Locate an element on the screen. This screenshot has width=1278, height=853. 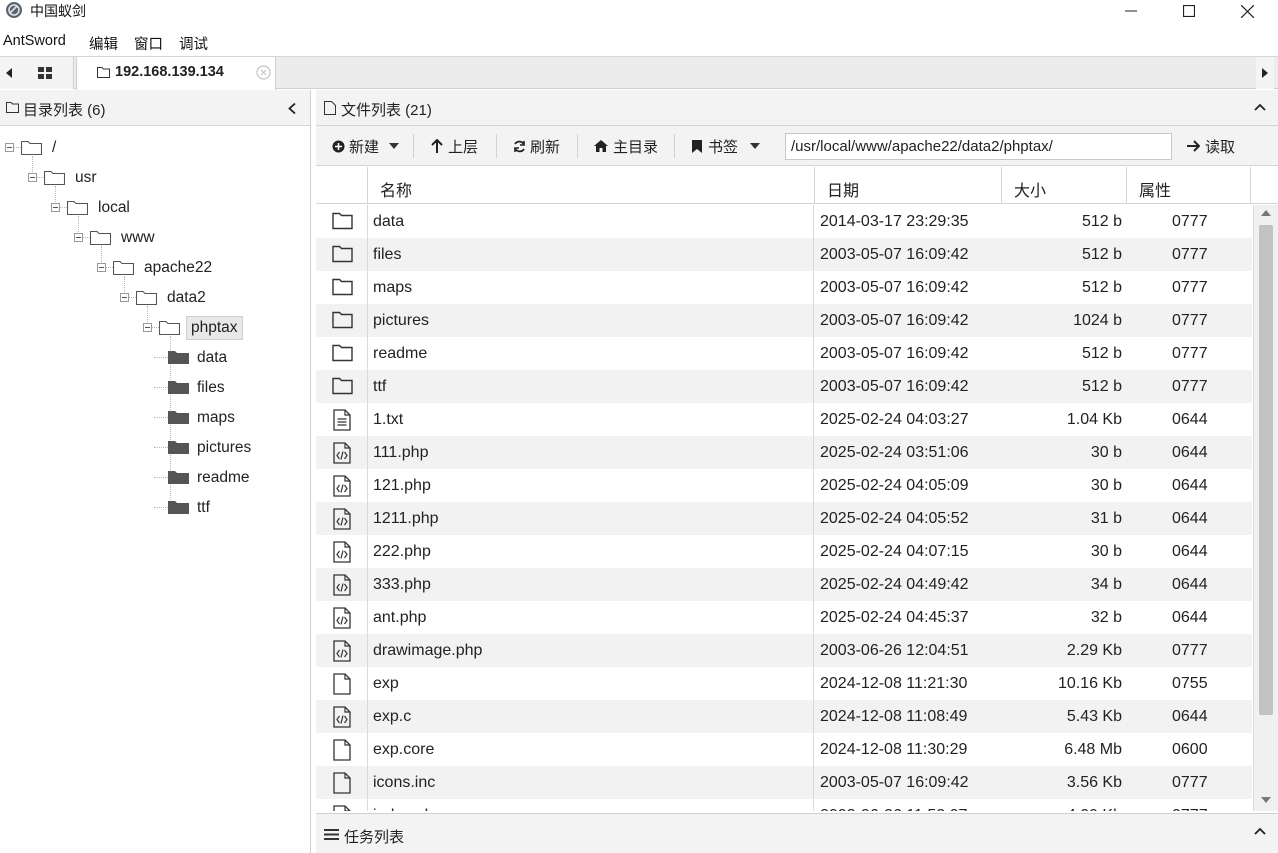
home-dir-button: 主目录 is located at coordinates (626, 146).